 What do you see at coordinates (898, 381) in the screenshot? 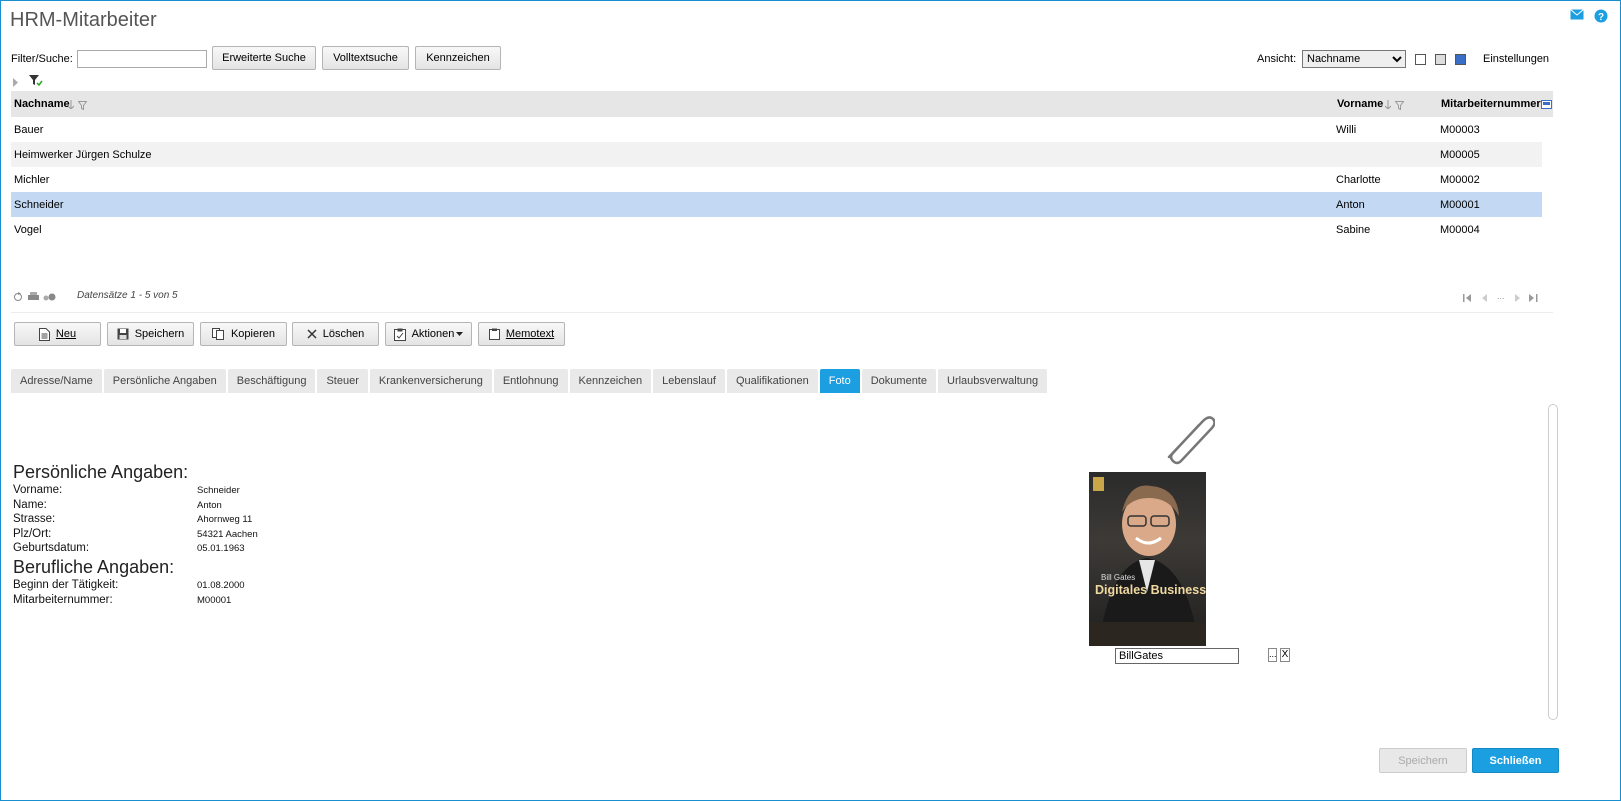
I see `tab-dokumente: Dokumente` at bounding box center [898, 381].